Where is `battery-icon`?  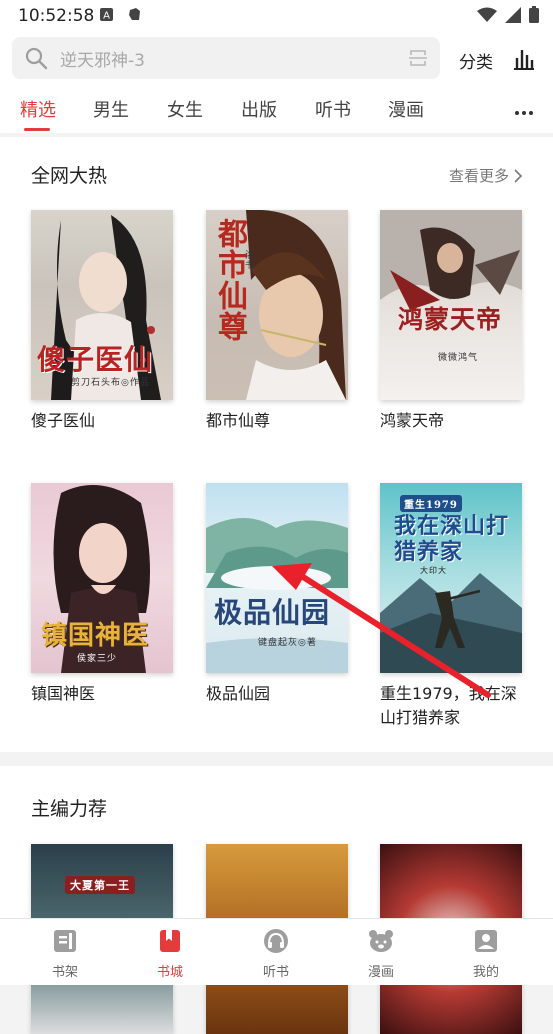
battery-icon is located at coordinates (534, 14).